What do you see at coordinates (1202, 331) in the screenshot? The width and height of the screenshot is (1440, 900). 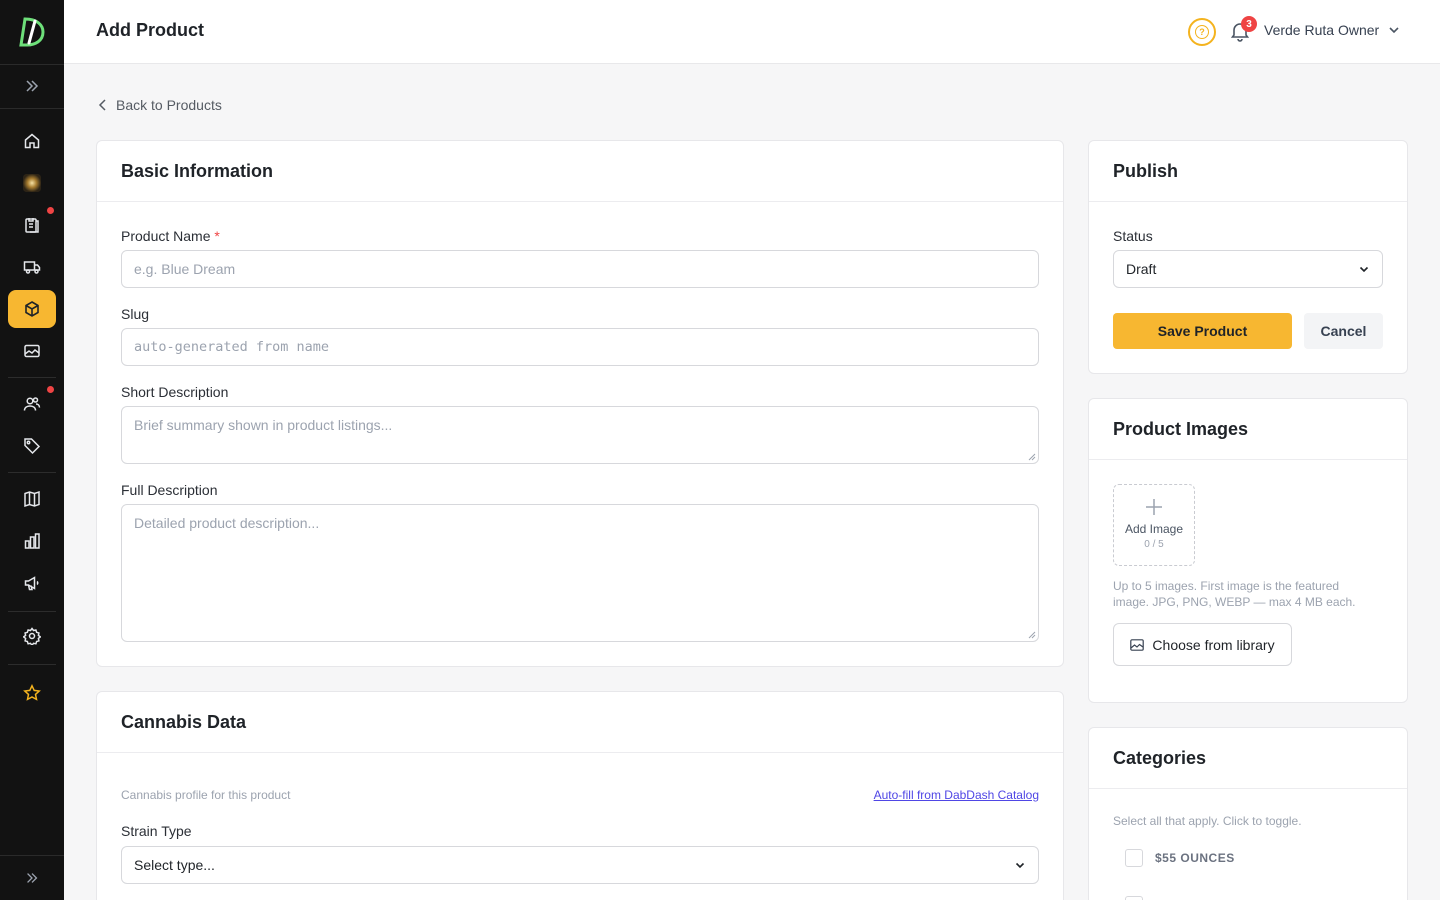 I see `save-product-button: Save Product` at bounding box center [1202, 331].